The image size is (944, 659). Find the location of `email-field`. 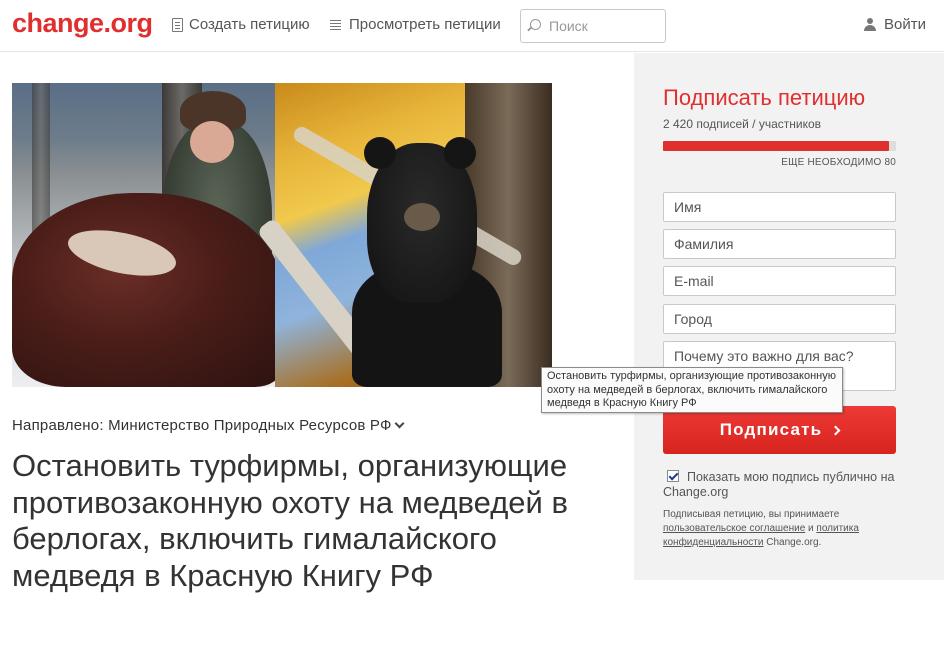

email-field is located at coordinates (779, 281).